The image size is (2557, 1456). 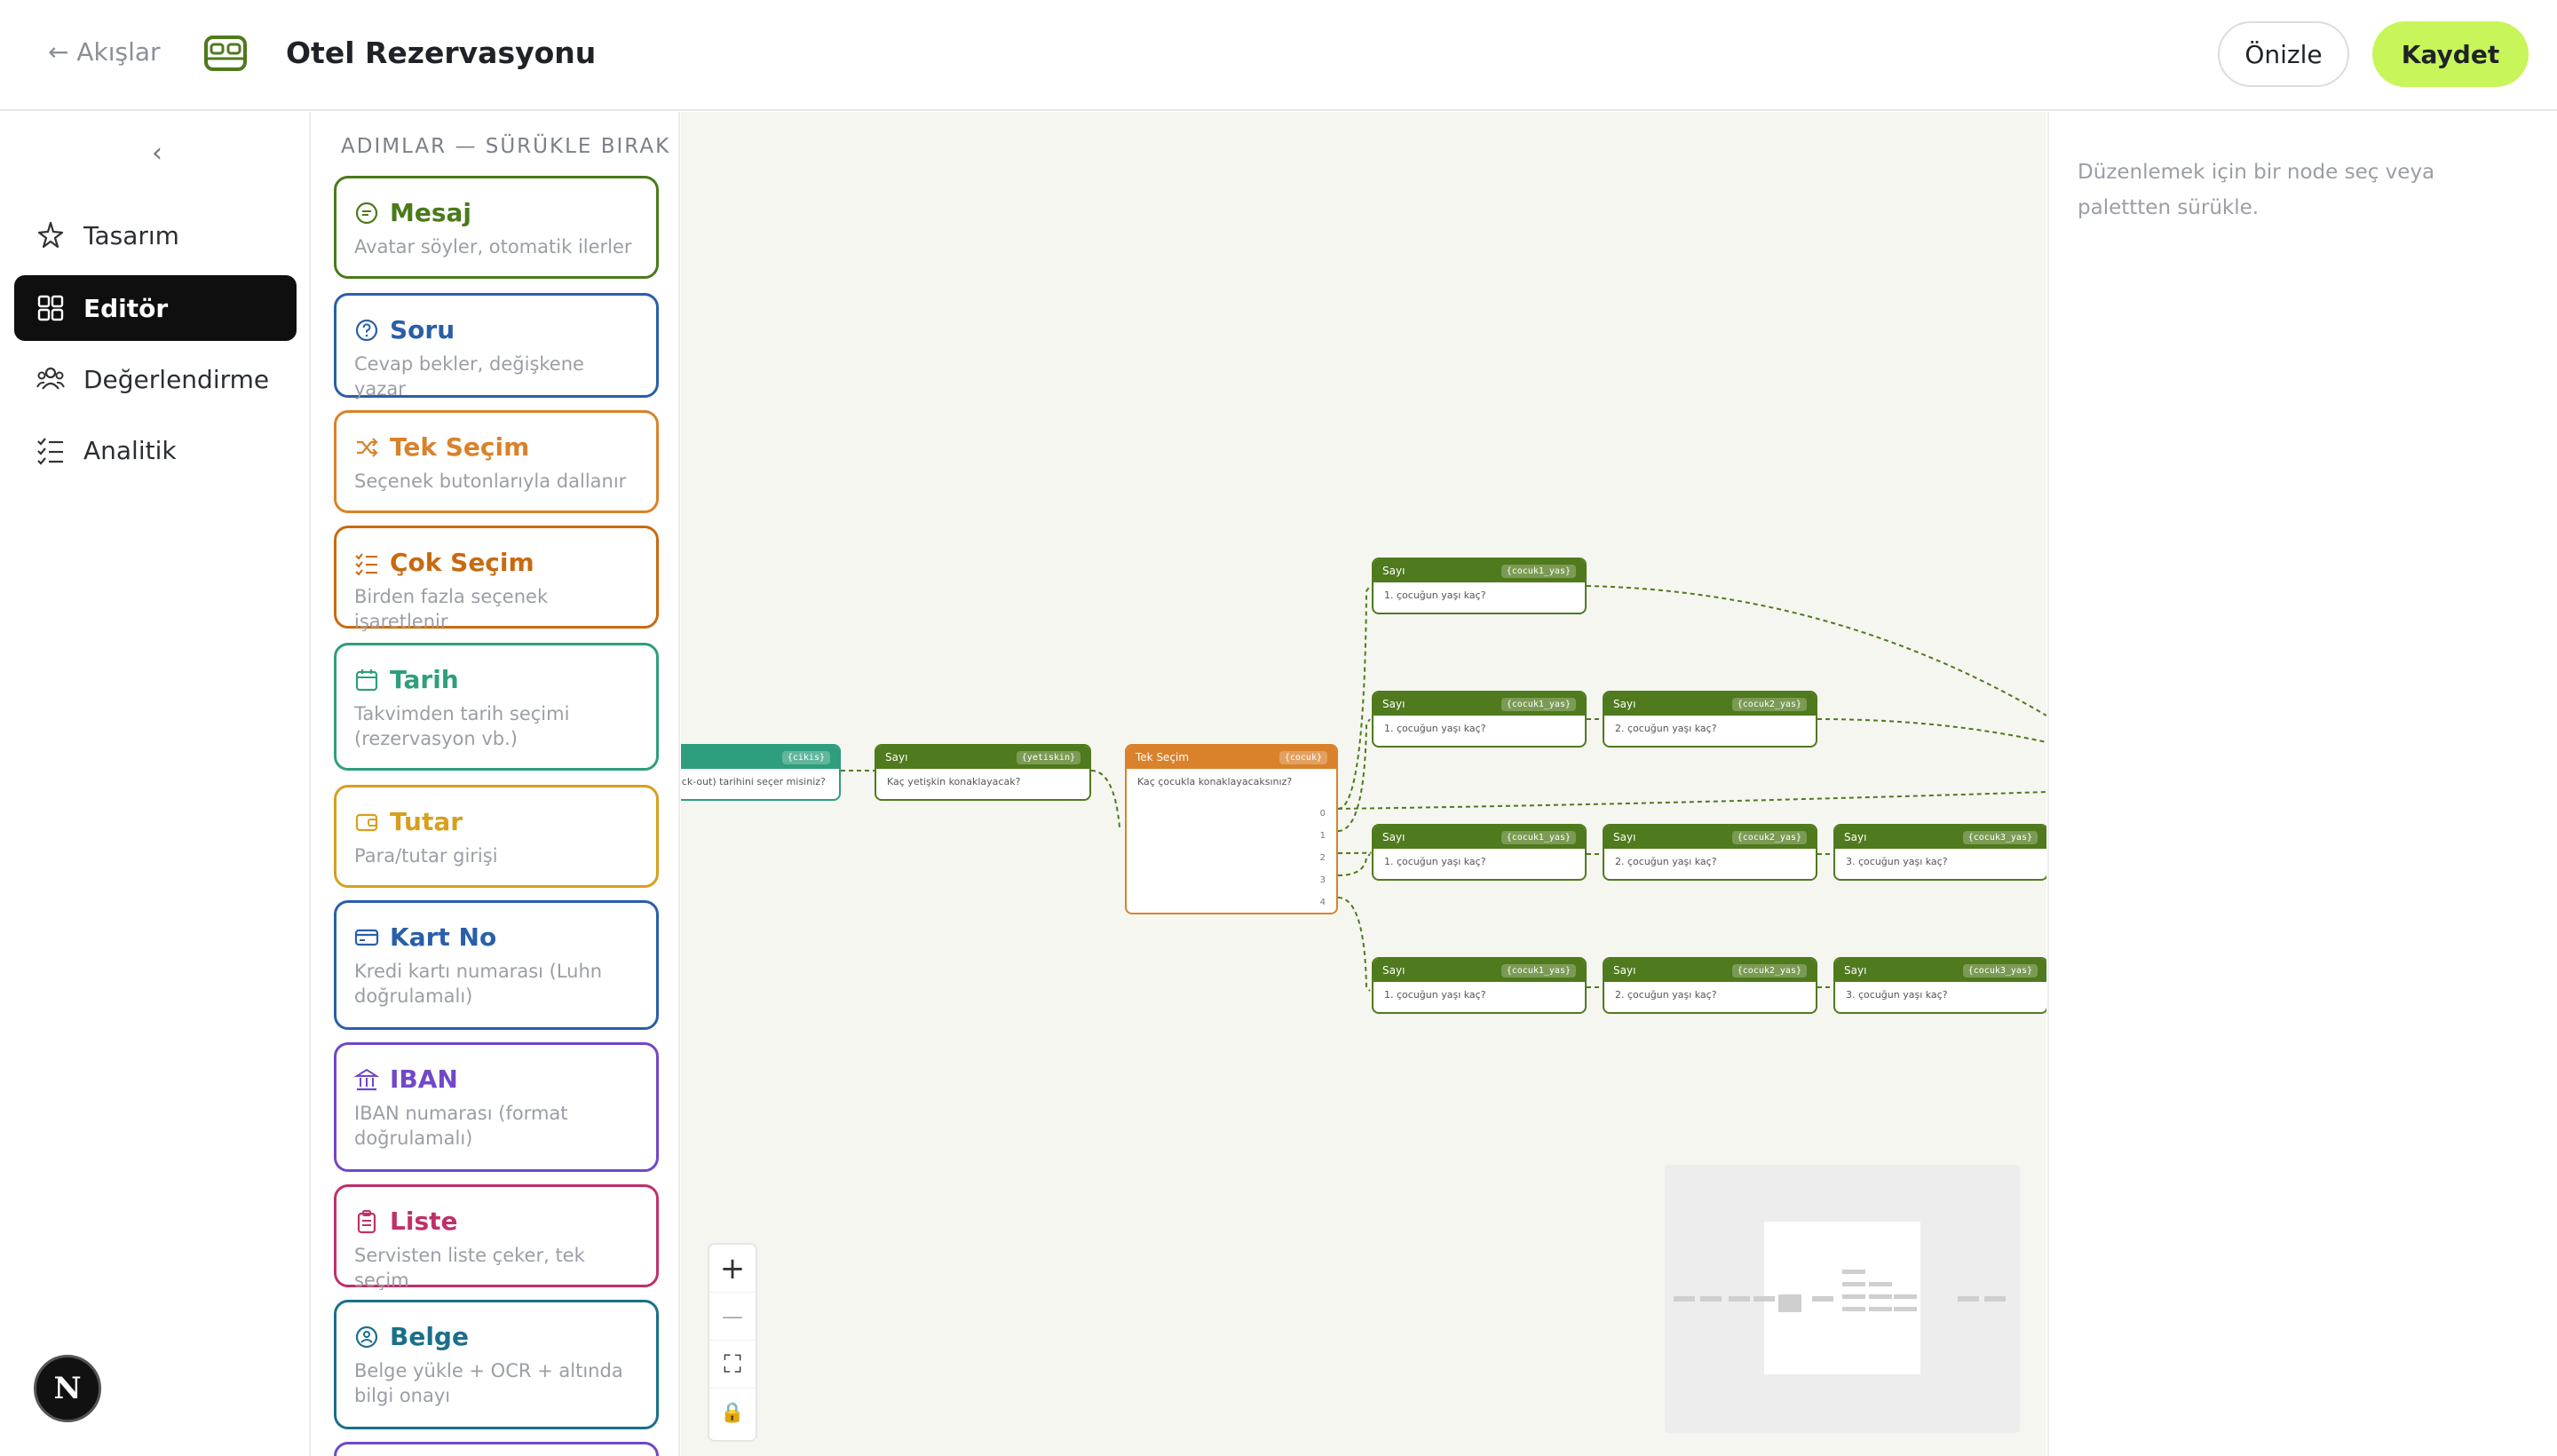 What do you see at coordinates (732, 1412) in the screenshot?
I see `lock-button: 🔒` at bounding box center [732, 1412].